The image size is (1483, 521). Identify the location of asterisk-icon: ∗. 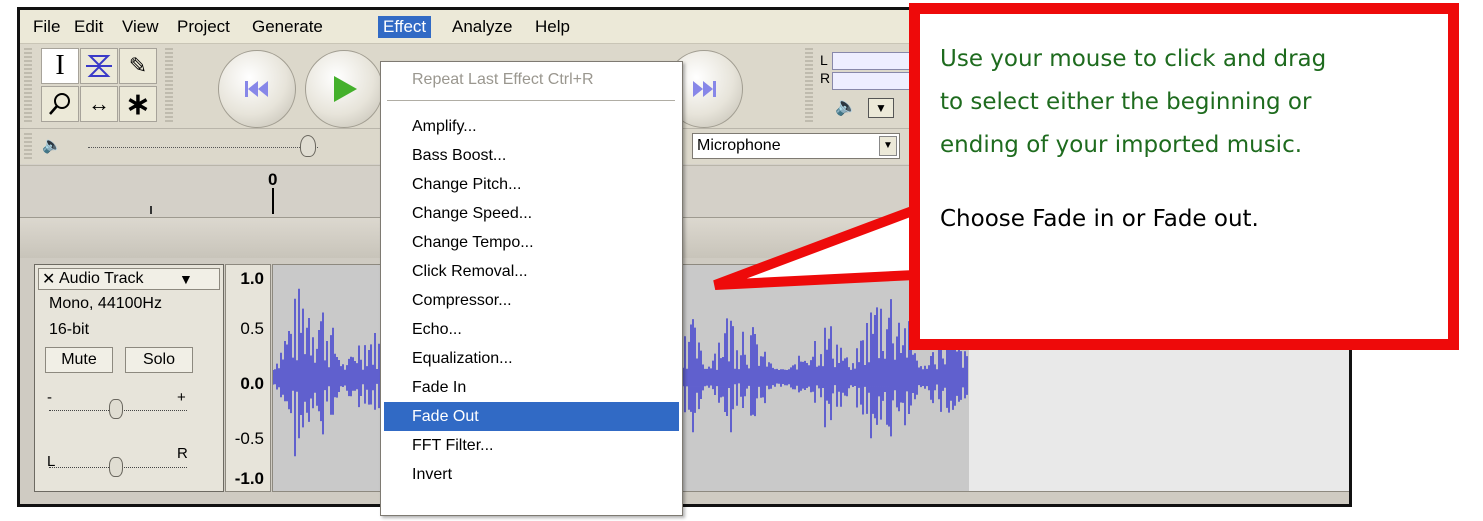
(138, 104).